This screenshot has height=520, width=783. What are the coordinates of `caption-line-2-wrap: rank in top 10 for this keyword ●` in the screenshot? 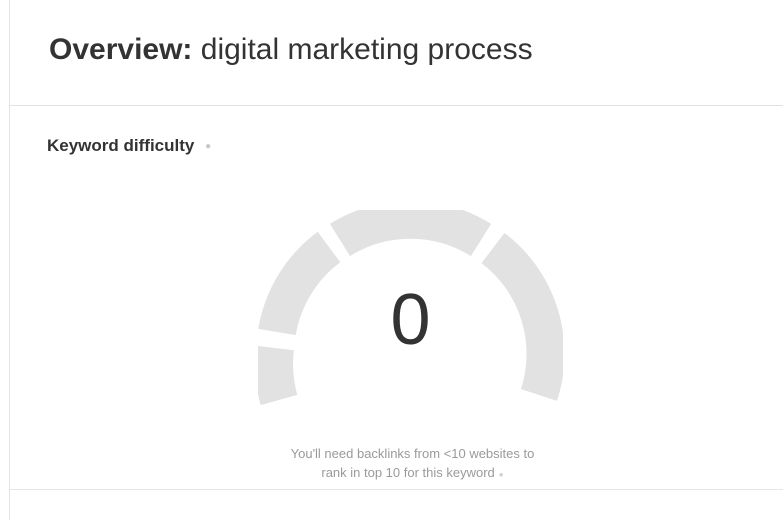 It's located at (412, 473).